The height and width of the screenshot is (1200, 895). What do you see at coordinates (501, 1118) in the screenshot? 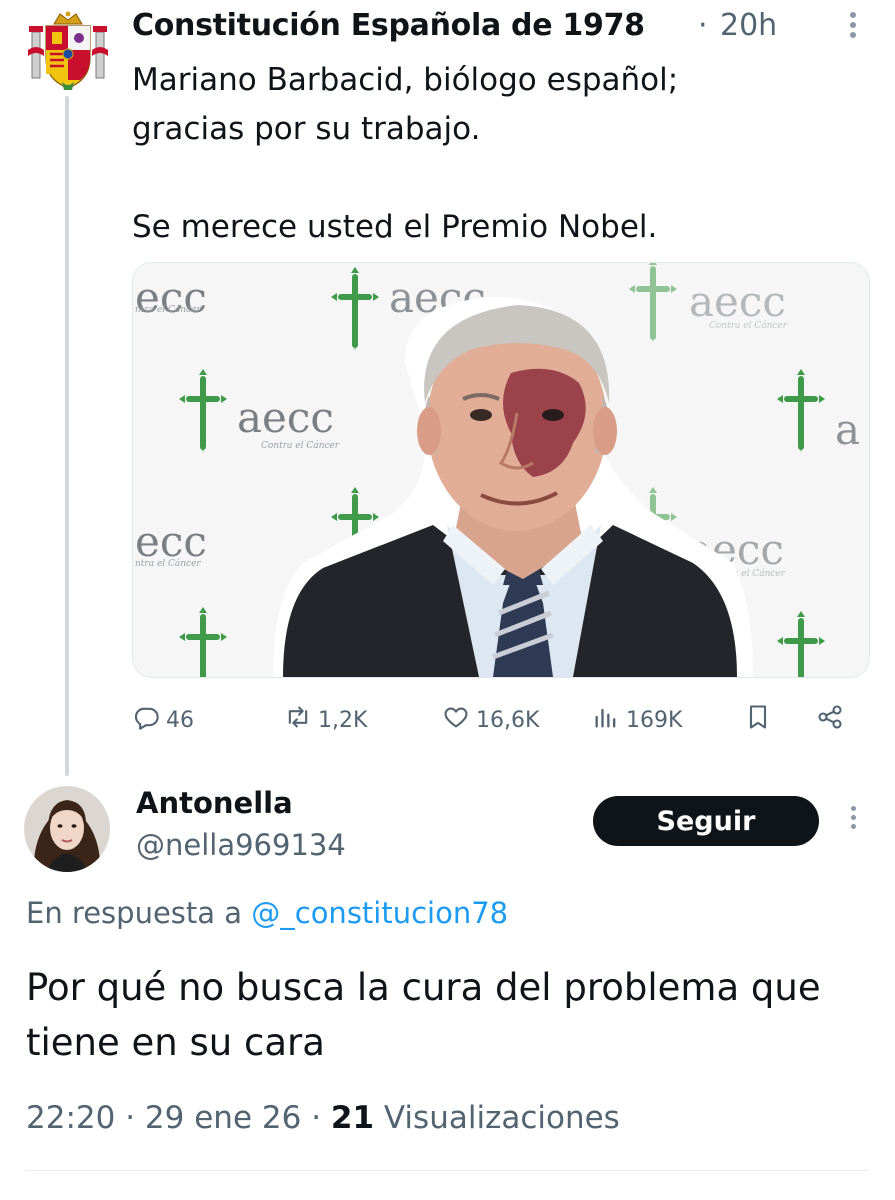
I see `reply-views-label: Visualizaciones` at bounding box center [501, 1118].